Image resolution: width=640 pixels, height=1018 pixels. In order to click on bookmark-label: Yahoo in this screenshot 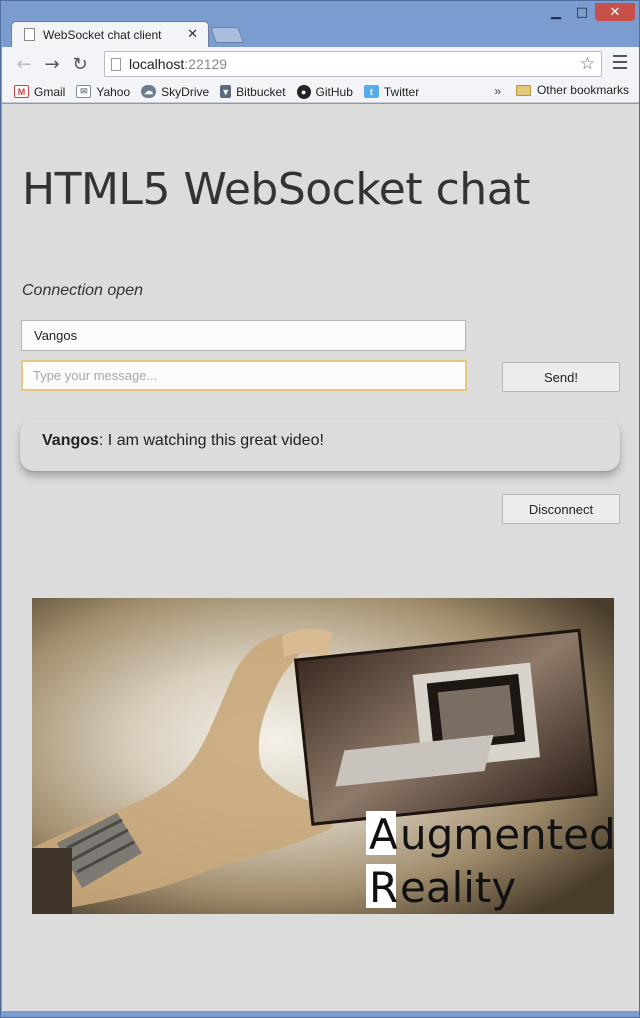, I will do `click(113, 91)`.